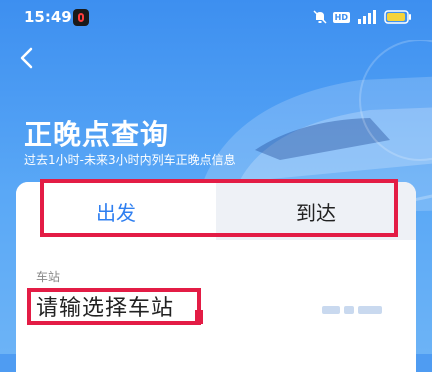 This screenshot has width=432, height=372. Describe the element at coordinates (320, 17) in the screenshot. I see `mute-bell-icon` at that location.